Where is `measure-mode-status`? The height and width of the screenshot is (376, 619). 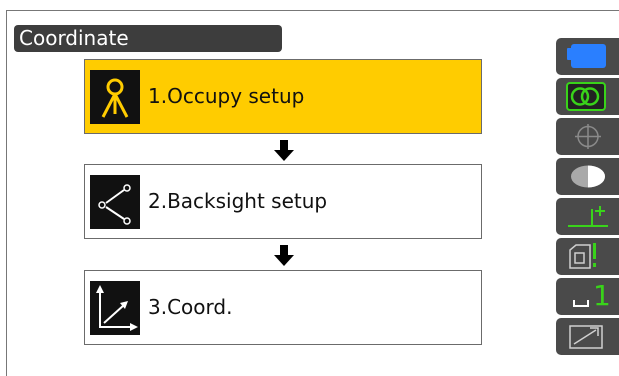
measure-mode-status is located at coordinates (587, 256).